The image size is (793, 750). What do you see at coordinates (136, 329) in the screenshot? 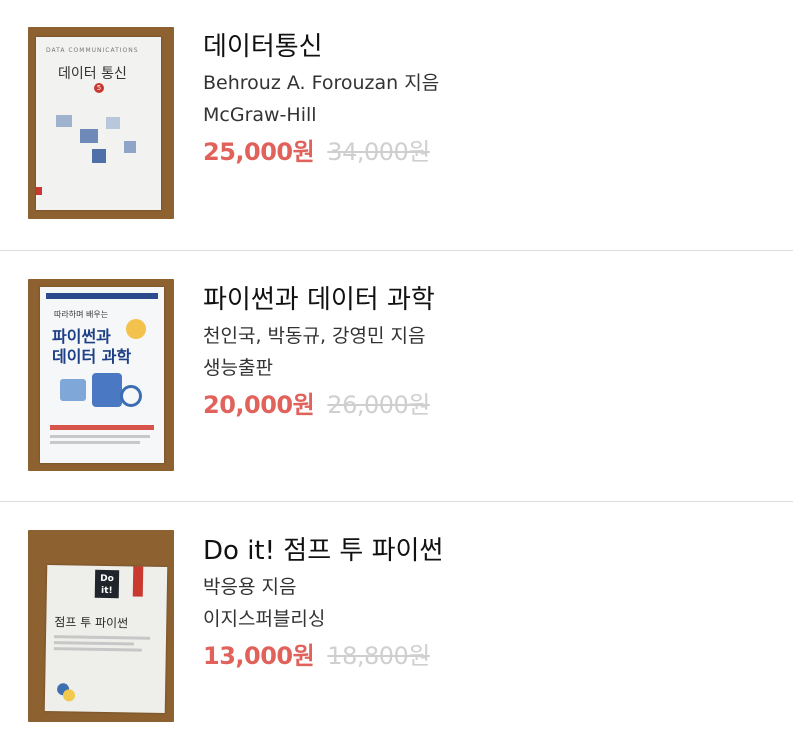
I see `cover-sticker` at bounding box center [136, 329].